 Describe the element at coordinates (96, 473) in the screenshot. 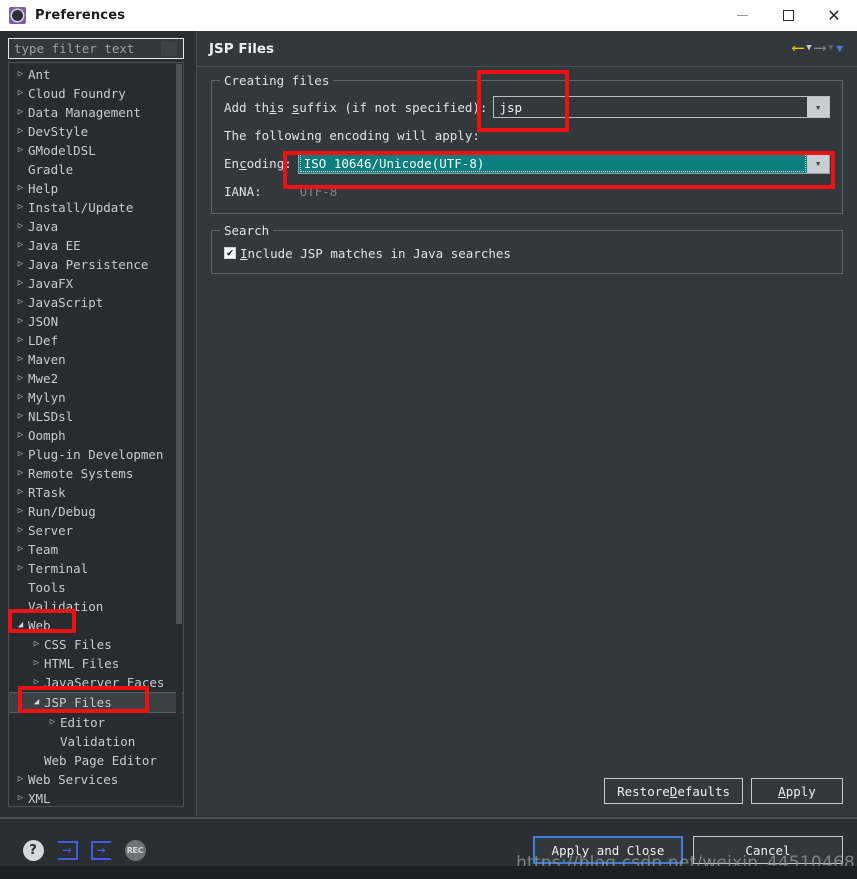

I see `tree-item-remote-systems: ▷ Remote Systems` at that location.